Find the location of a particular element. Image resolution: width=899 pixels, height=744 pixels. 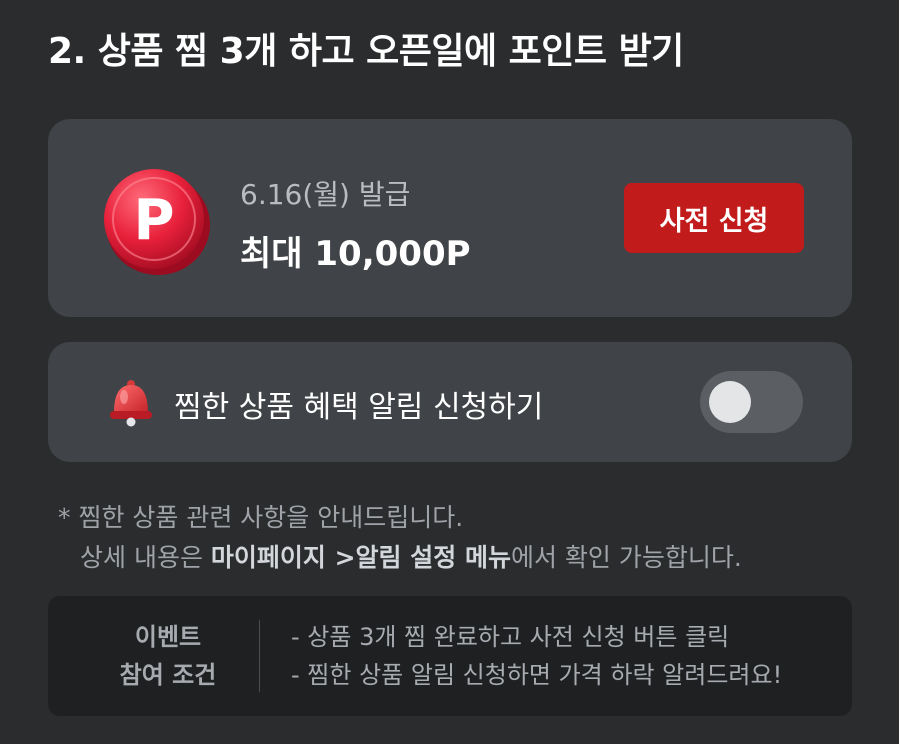

alert-label: 찜한 상품 혜택 알림 신청하기 is located at coordinates (359, 407).